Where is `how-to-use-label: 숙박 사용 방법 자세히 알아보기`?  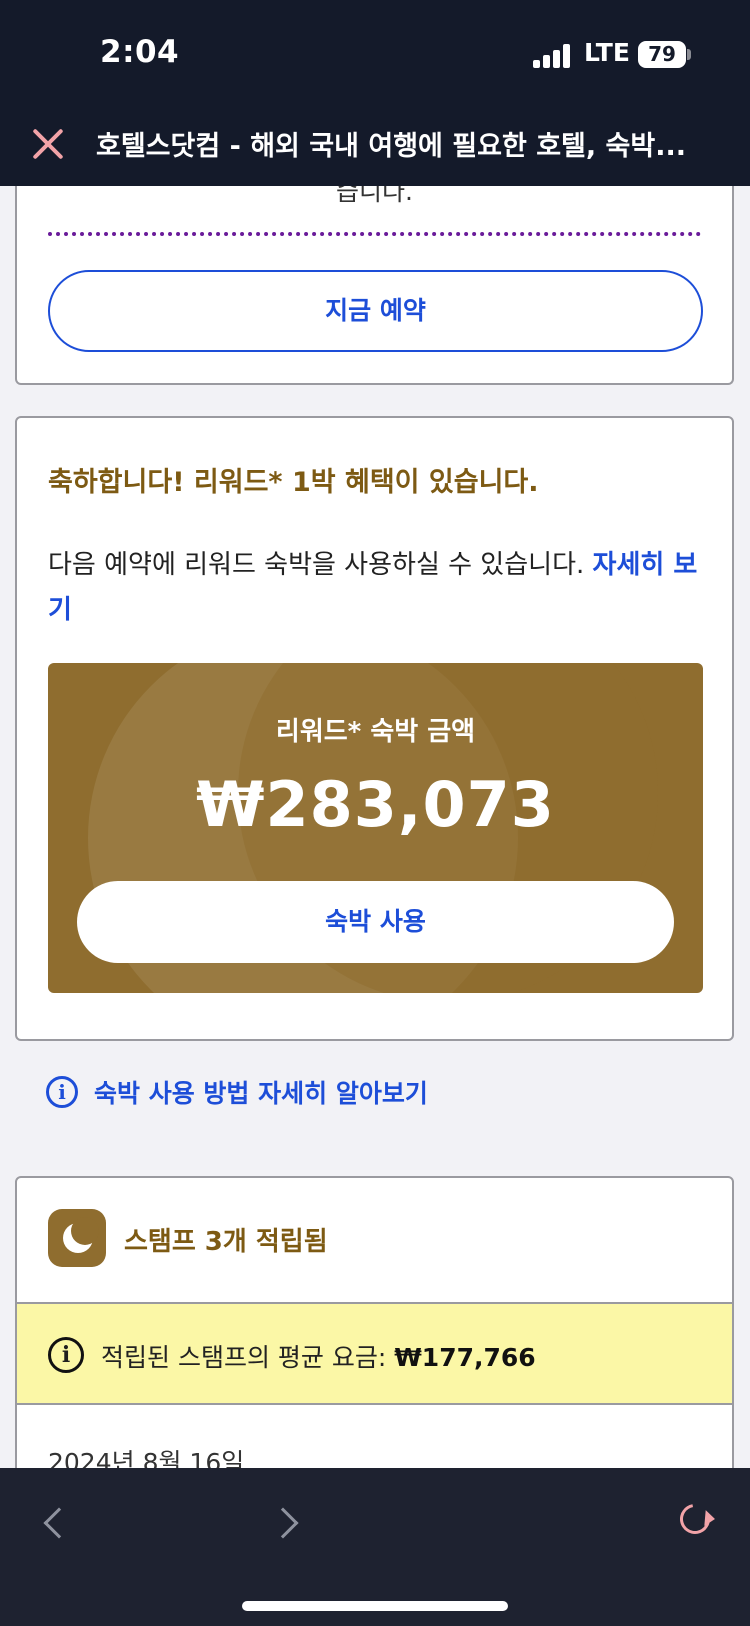
how-to-use-label: 숙박 사용 방법 자세히 알아보기 is located at coordinates (261, 1093).